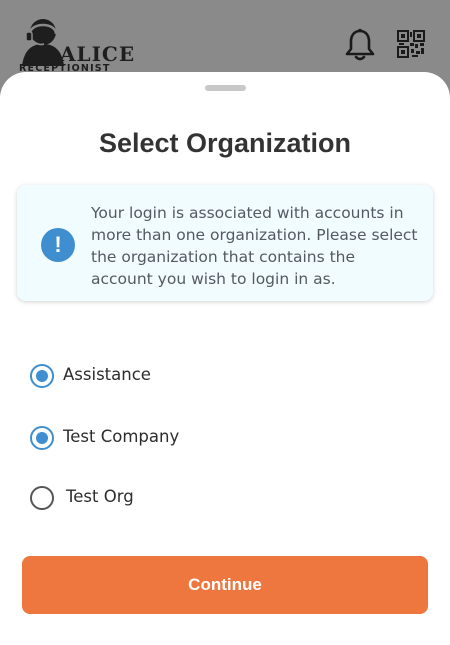 The height and width of the screenshot is (645, 450). I want to click on radio-option-test-company: Test Company, so click(180, 438).